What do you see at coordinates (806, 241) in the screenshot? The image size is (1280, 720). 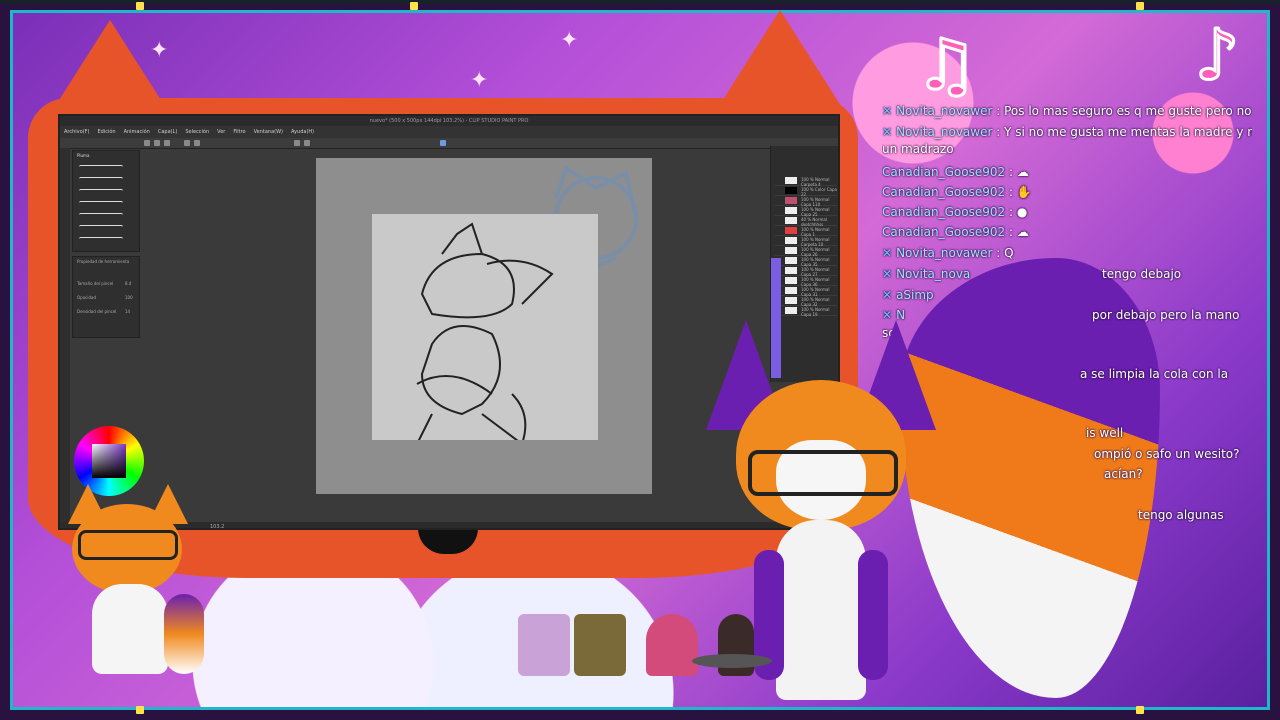 I see `layer-row: 100 % Normal Carpeta 10` at bounding box center [806, 241].